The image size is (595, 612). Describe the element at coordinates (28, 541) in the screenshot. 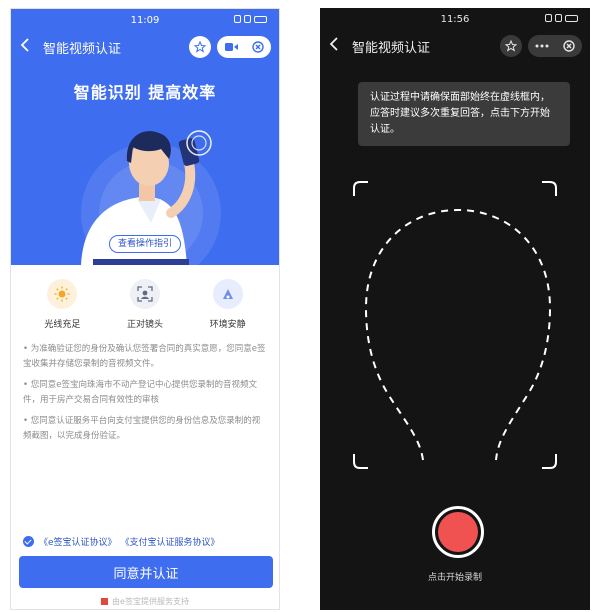

I see `agree-checkbox` at that location.